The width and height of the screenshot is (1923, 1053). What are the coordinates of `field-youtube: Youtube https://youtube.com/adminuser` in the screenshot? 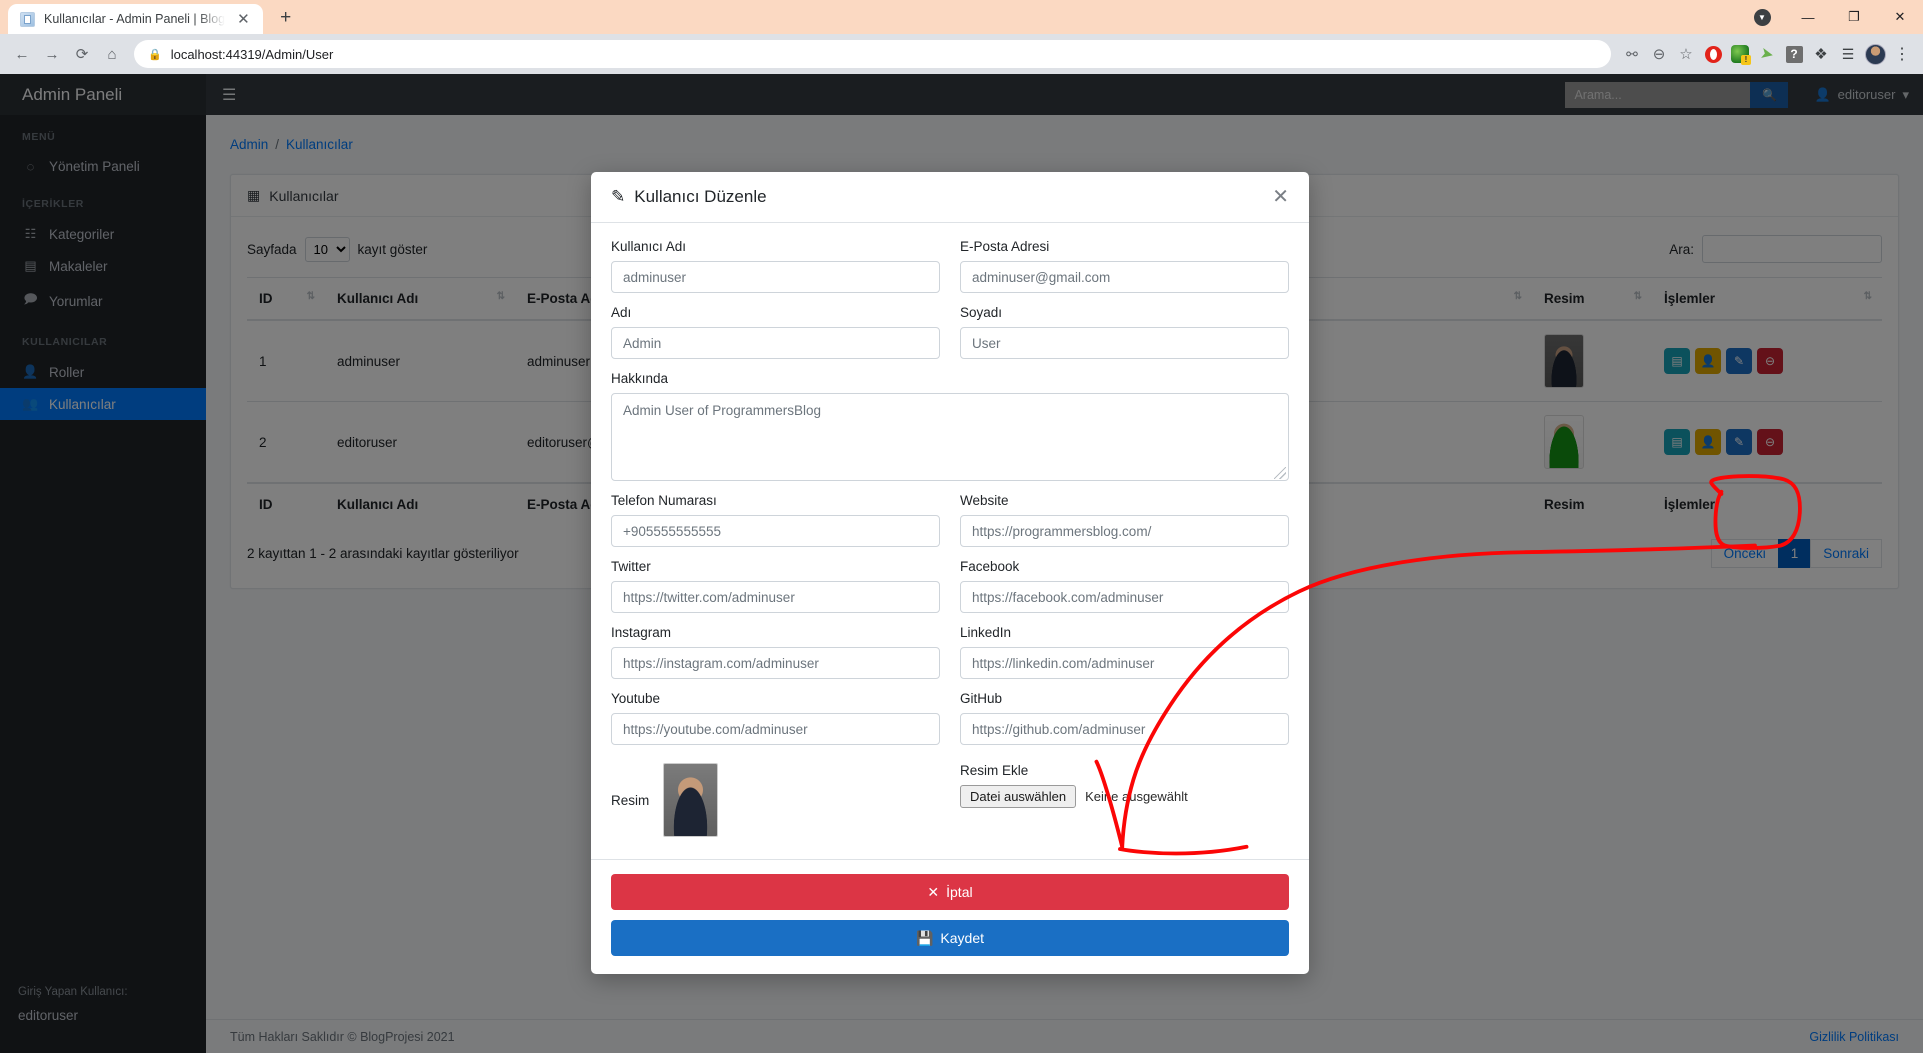 It's located at (775, 718).